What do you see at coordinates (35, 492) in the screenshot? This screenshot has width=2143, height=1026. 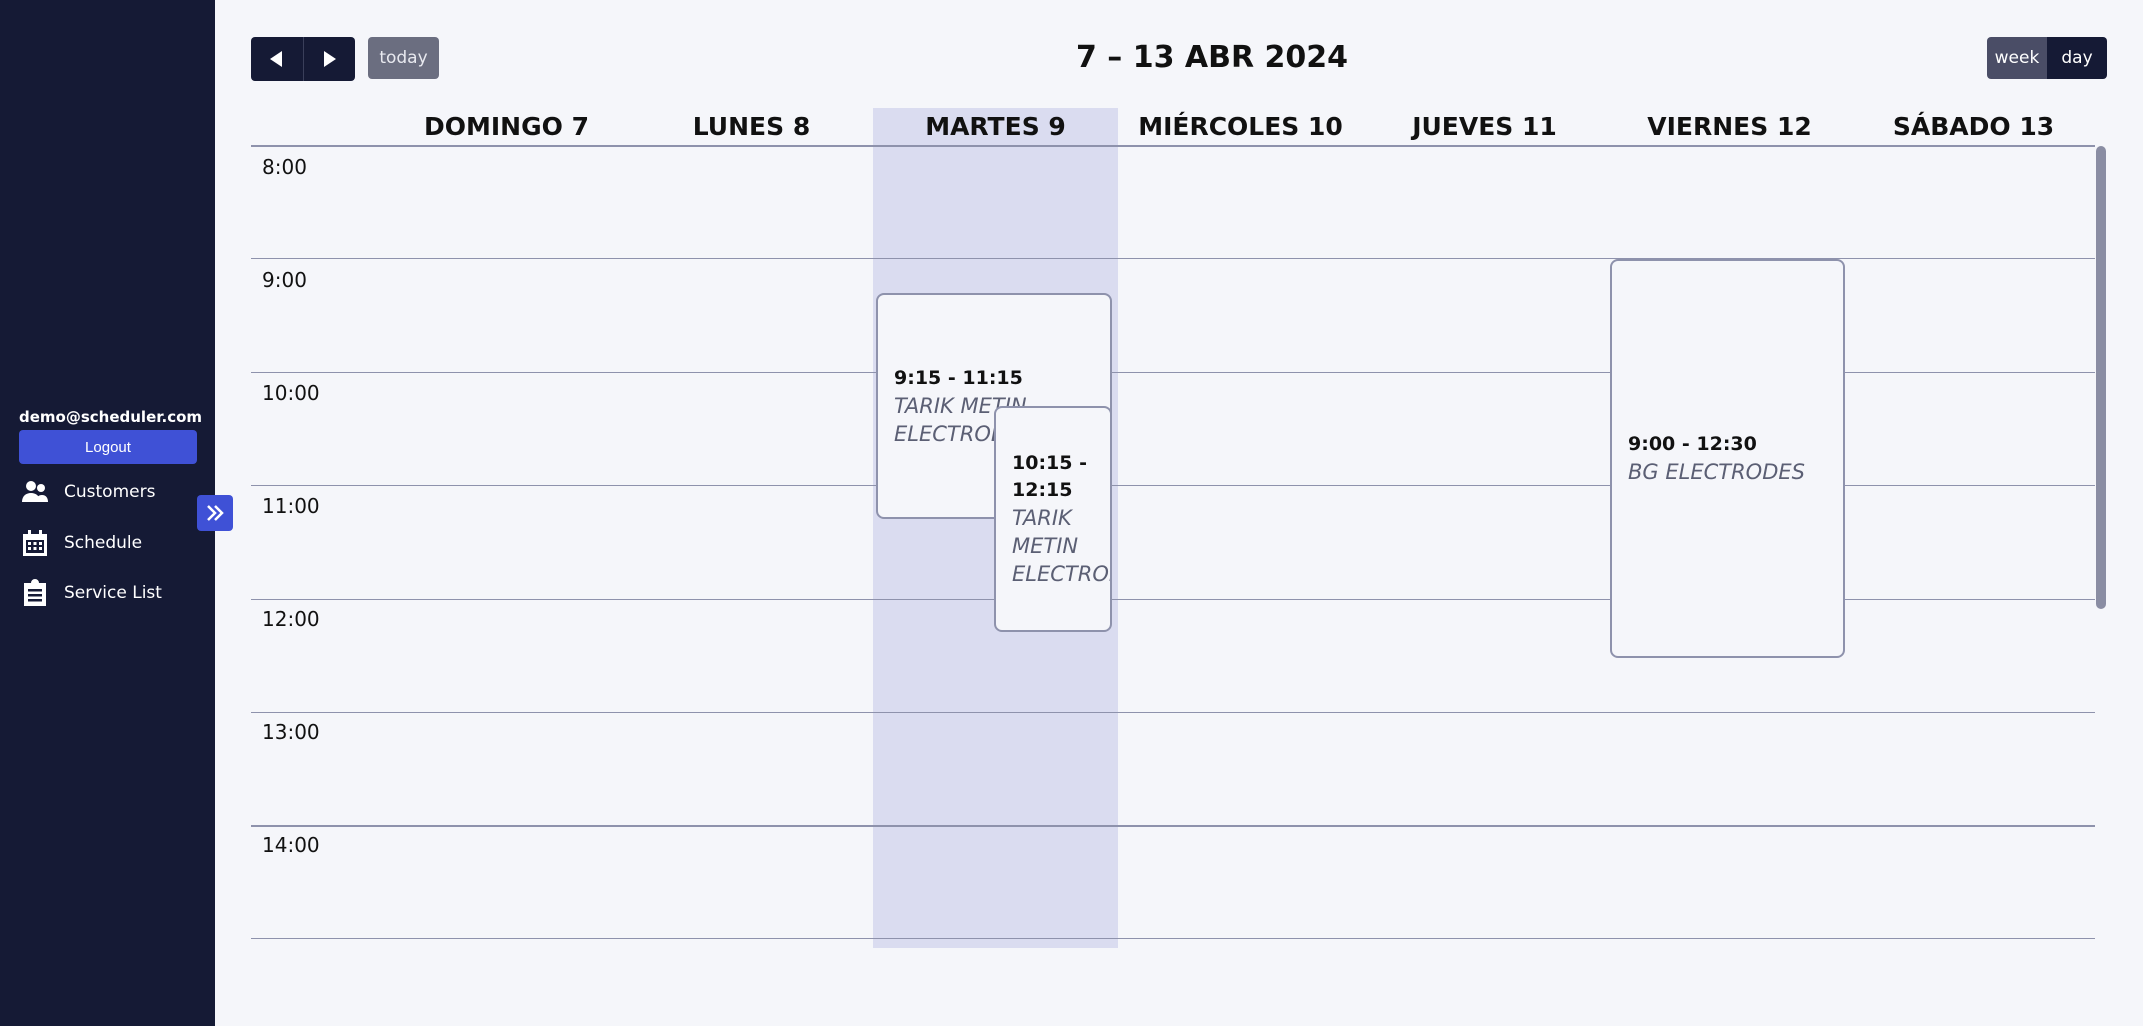 I see `users-icon` at bounding box center [35, 492].